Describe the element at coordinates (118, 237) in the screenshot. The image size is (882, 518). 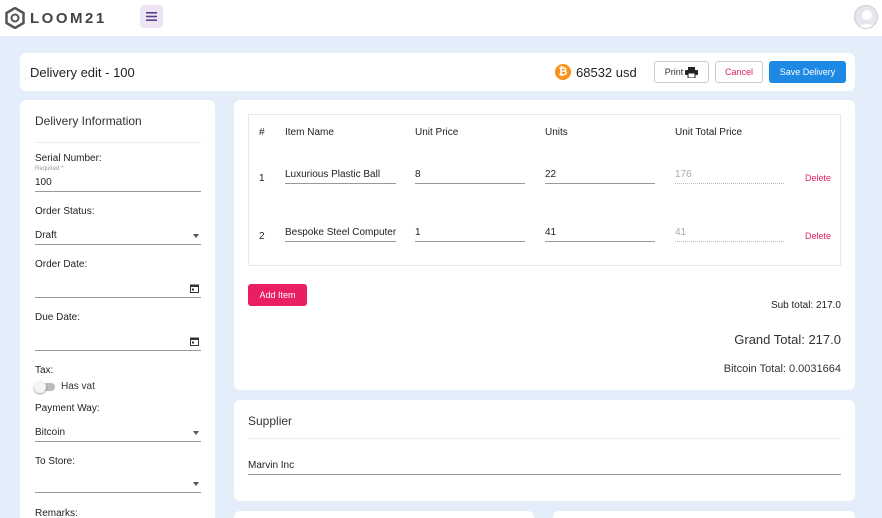
I see `order-status-select: Draft` at that location.